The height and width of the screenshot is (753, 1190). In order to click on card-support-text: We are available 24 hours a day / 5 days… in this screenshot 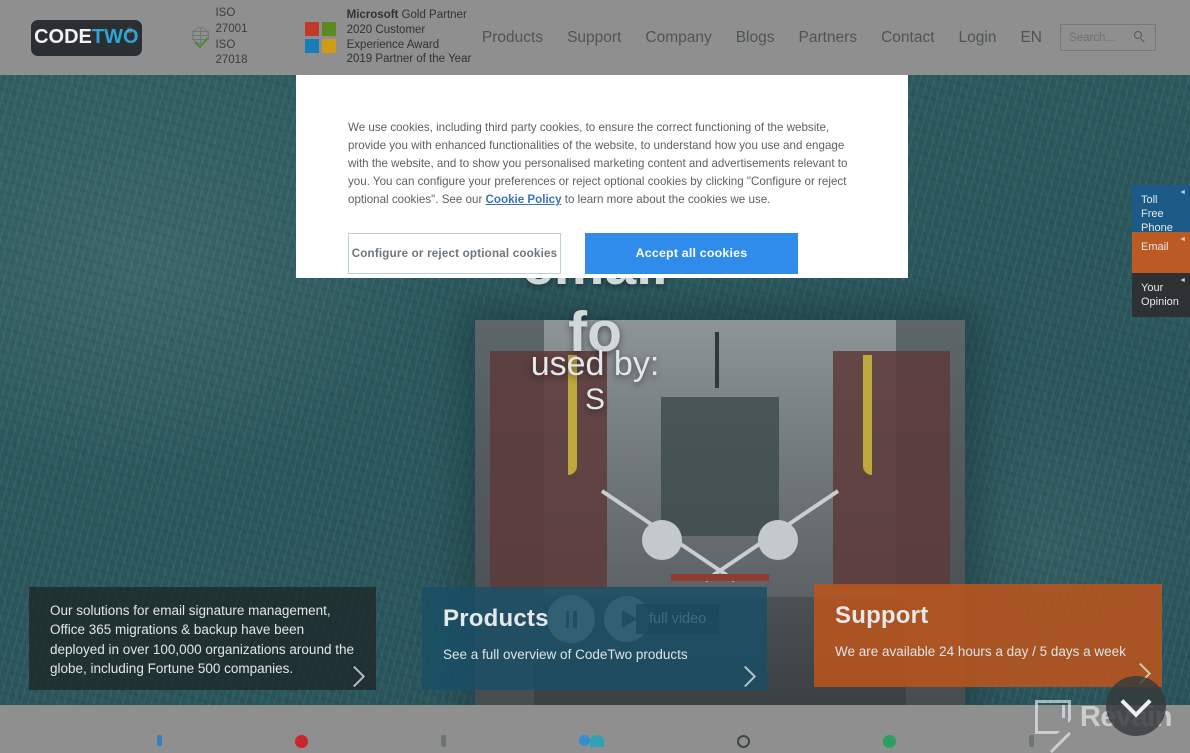, I will do `click(980, 651)`.